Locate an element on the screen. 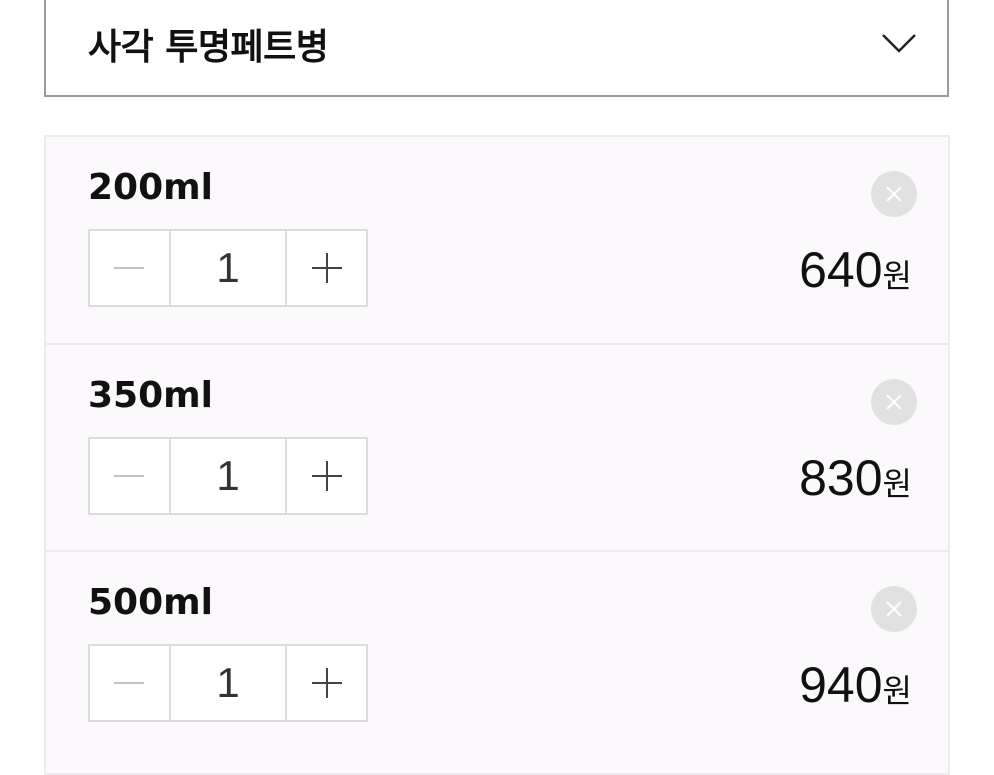 Image resolution: width=994 pixels, height=775 pixels. chevron-down-icon is located at coordinates (899, 43).